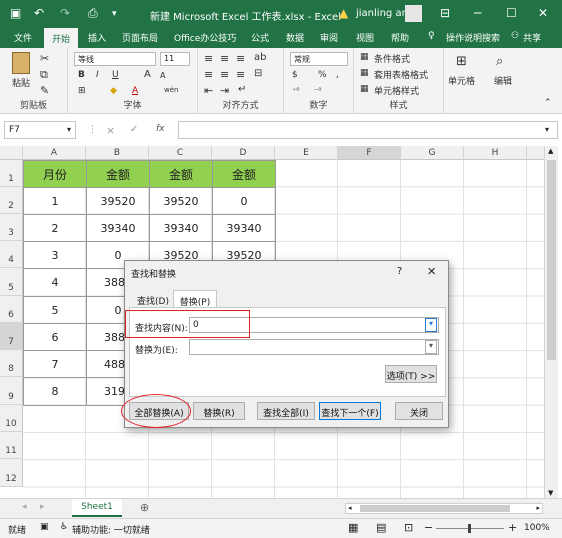  Describe the element at coordinates (258, 73) in the screenshot. I see `merge-center-icon: ⊟` at that location.